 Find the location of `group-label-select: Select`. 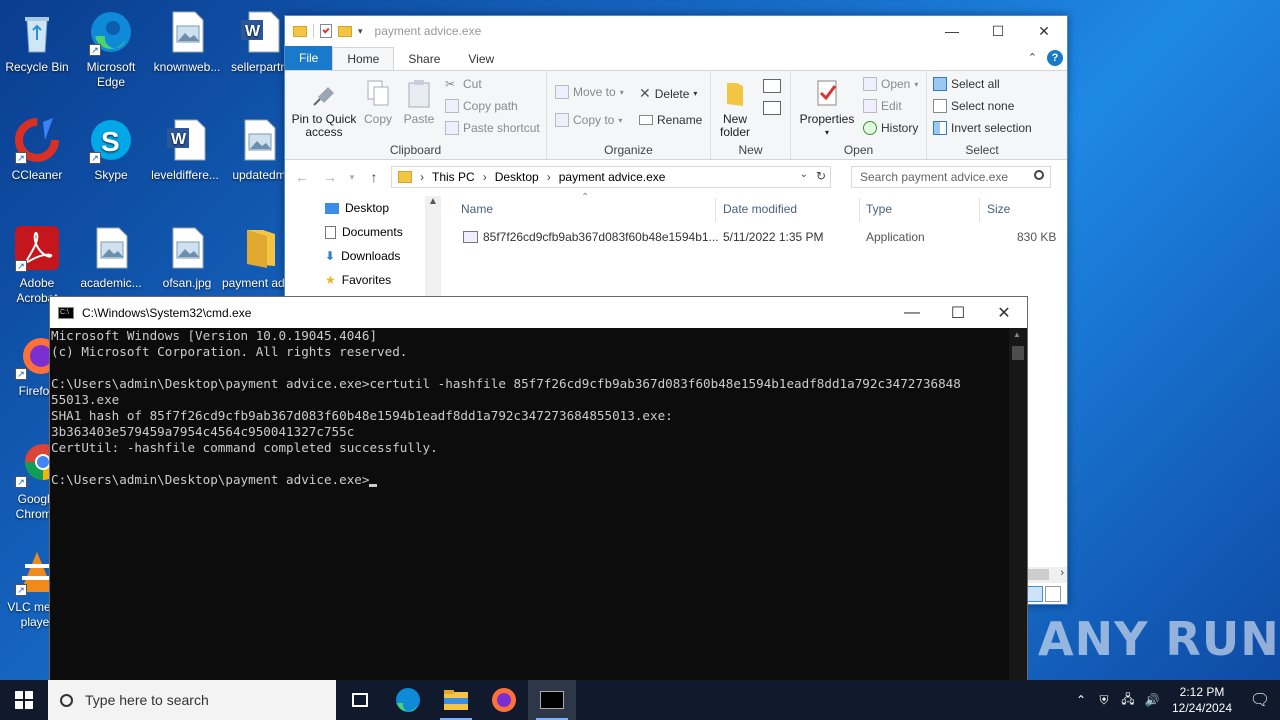

group-label-select: Select is located at coordinates (982, 150).